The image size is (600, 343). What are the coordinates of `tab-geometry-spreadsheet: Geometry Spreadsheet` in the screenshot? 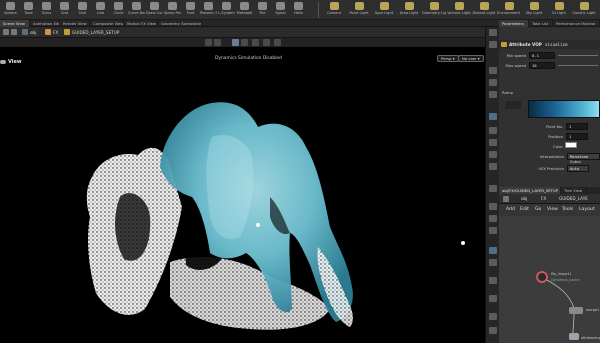 It's located at (180, 23).